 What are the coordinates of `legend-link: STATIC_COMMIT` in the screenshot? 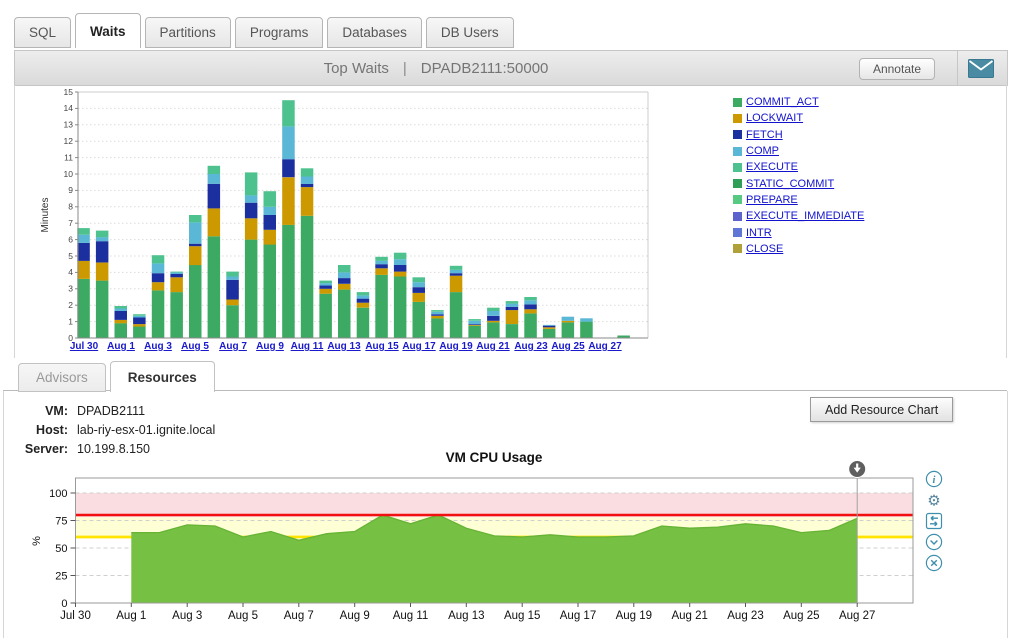 It's located at (790, 184).